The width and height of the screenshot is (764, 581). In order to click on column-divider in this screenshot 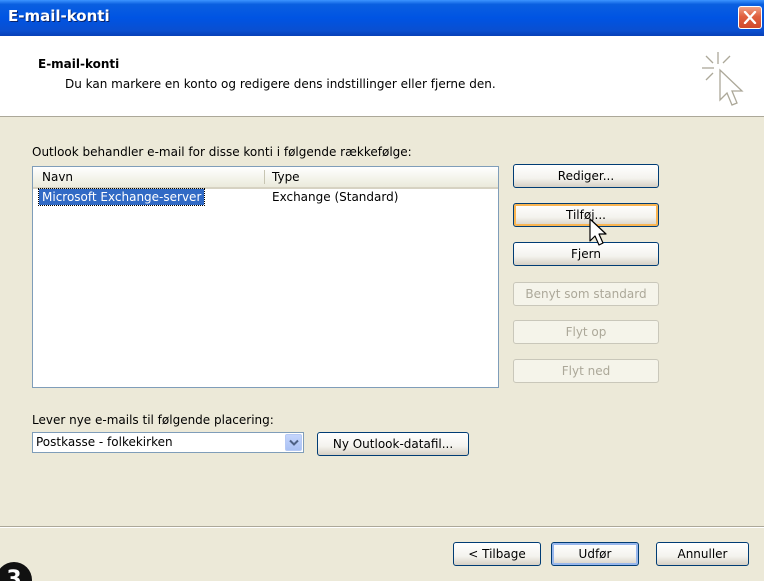, I will do `click(264, 177)`.